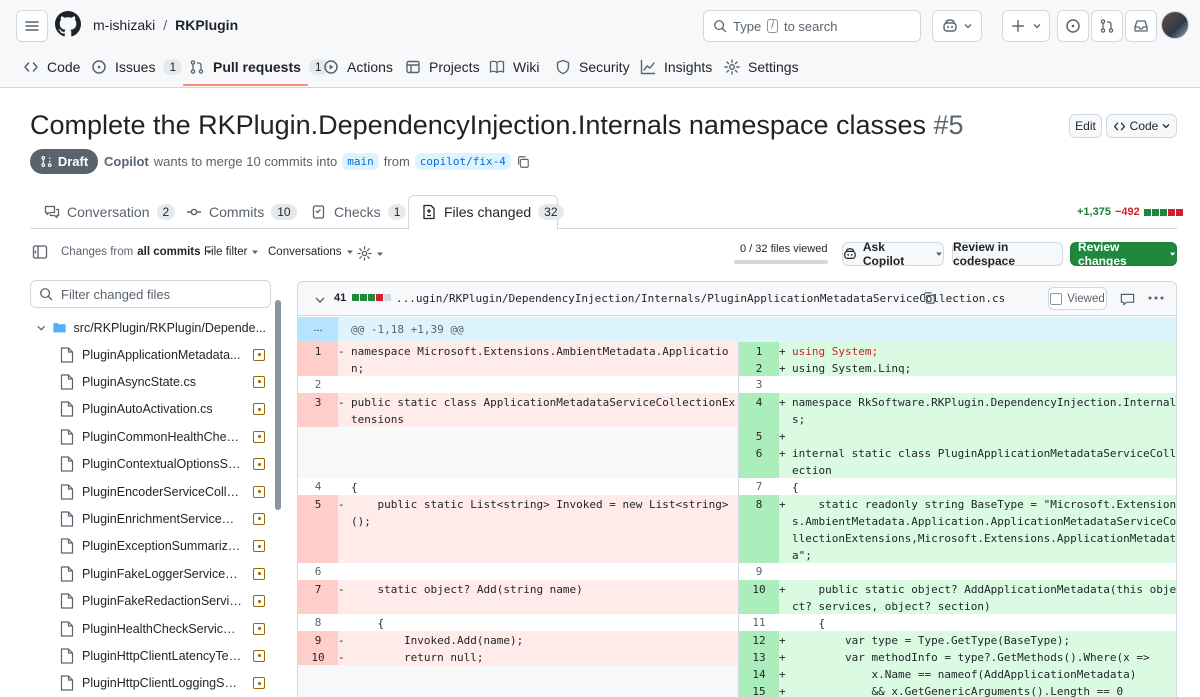 The image size is (1200, 697). I want to click on repo-tab-settings: Settings, so click(761, 67).